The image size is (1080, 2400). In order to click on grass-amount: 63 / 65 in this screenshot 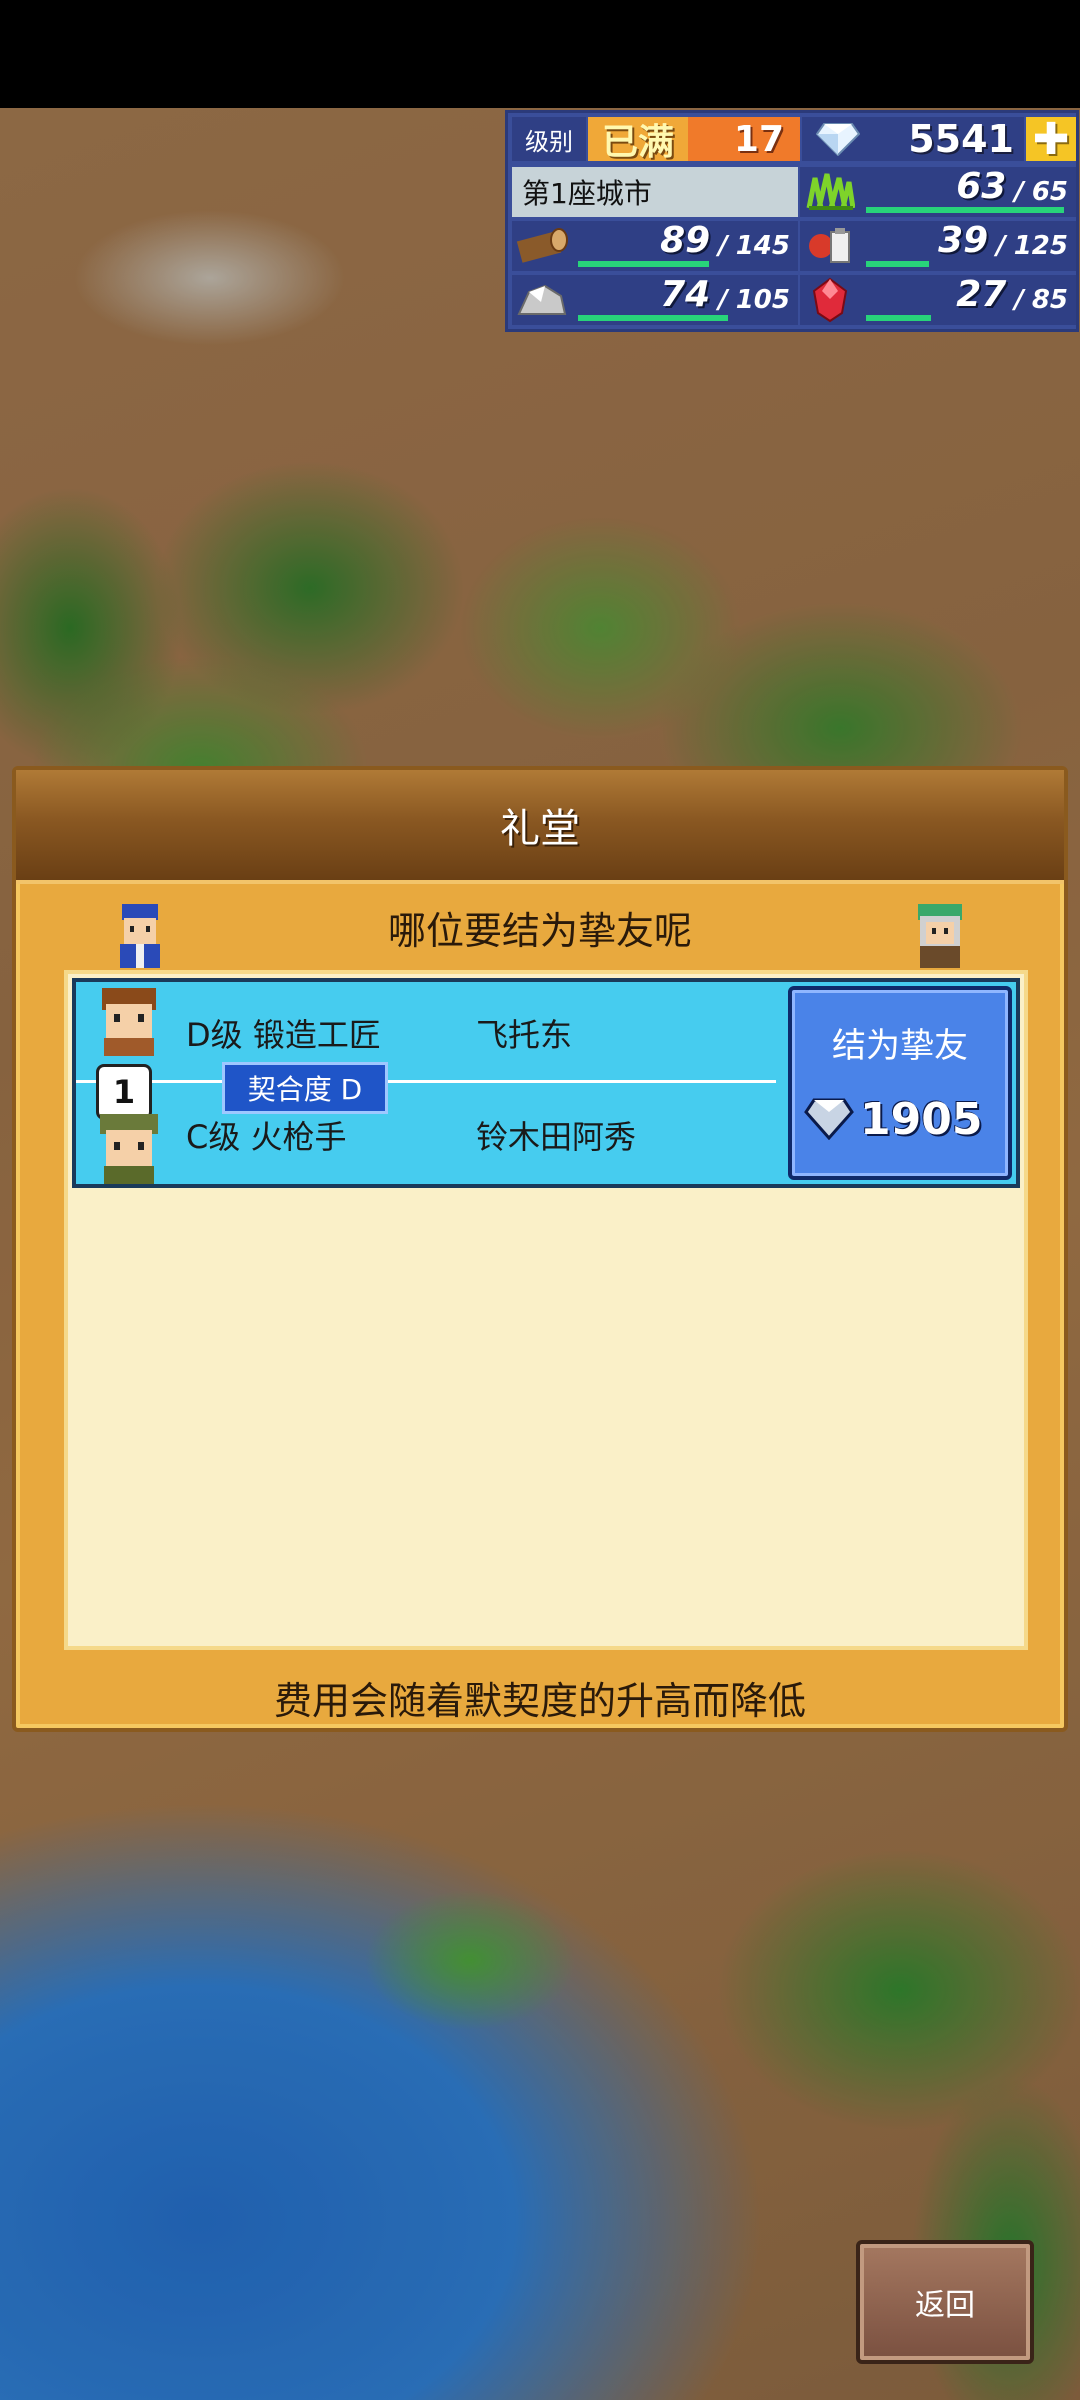, I will do `click(968, 191)`.